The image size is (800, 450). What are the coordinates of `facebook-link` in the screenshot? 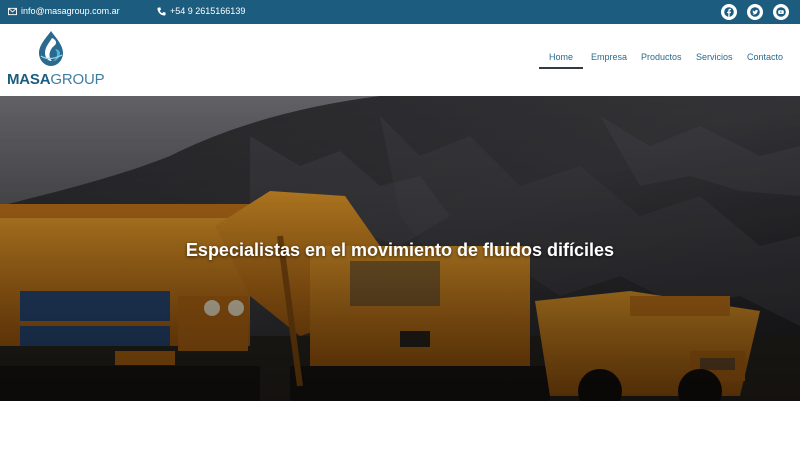 It's located at (729, 12).